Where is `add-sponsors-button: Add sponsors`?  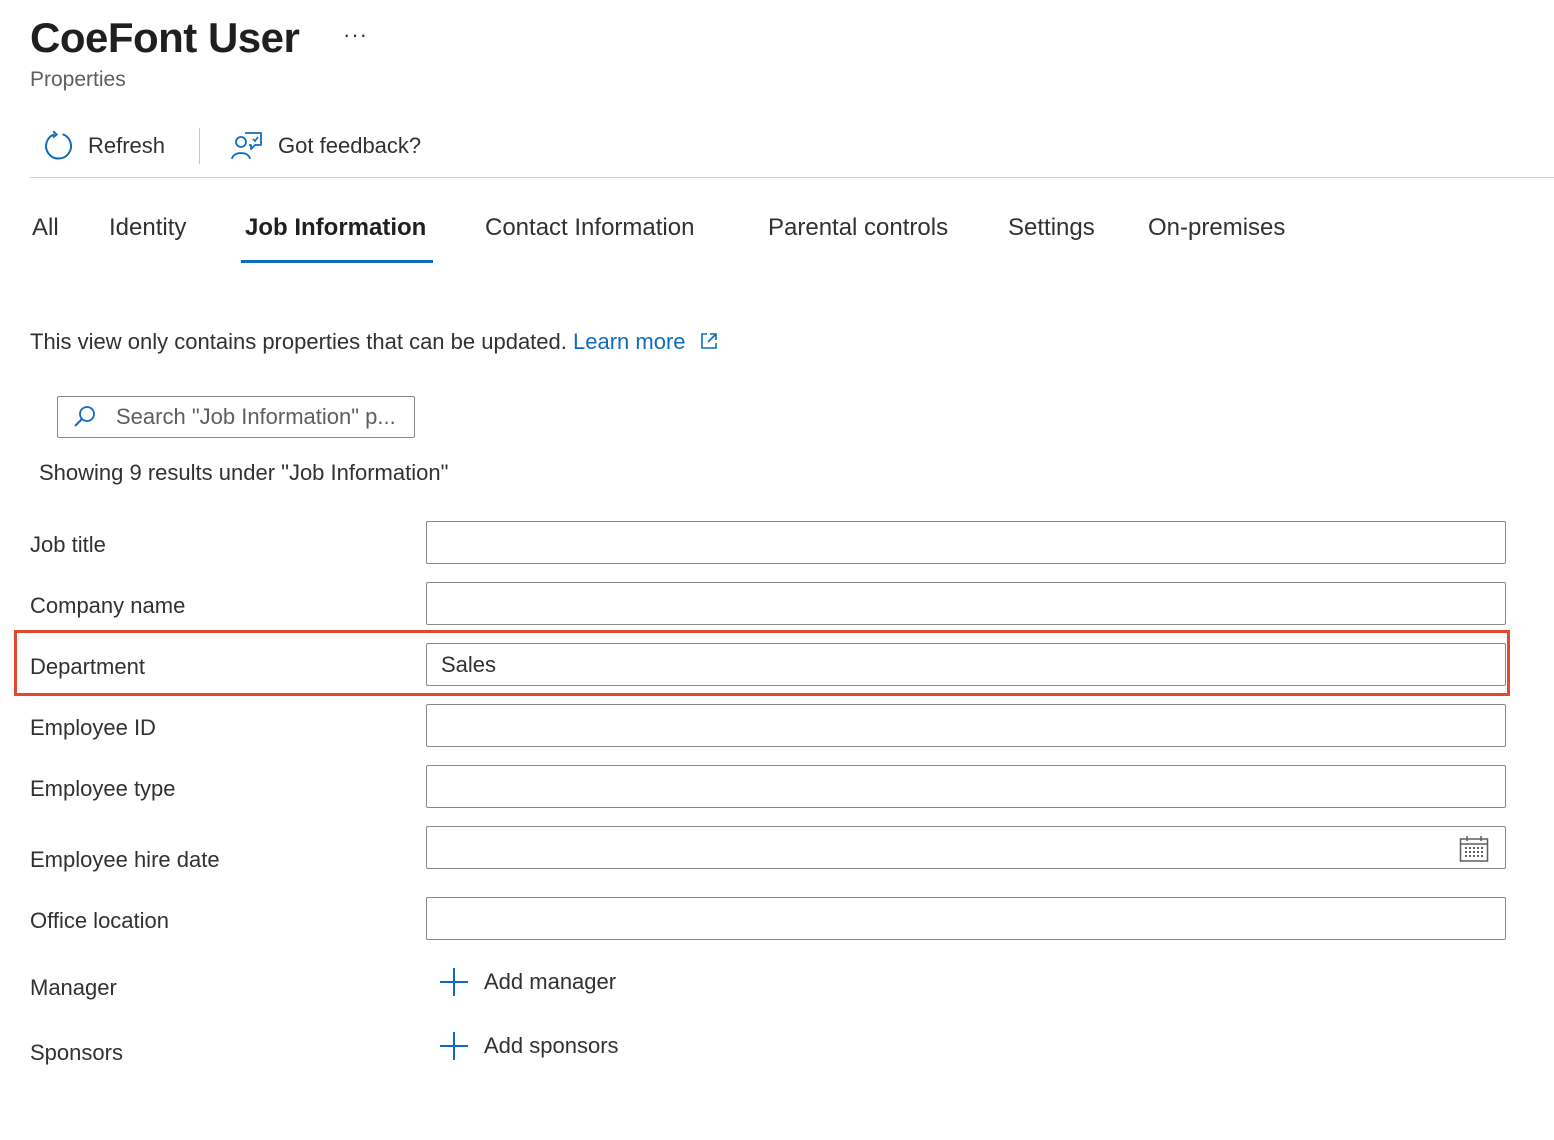 add-sponsors-button: Add sponsors is located at coordinates (528, 1046).